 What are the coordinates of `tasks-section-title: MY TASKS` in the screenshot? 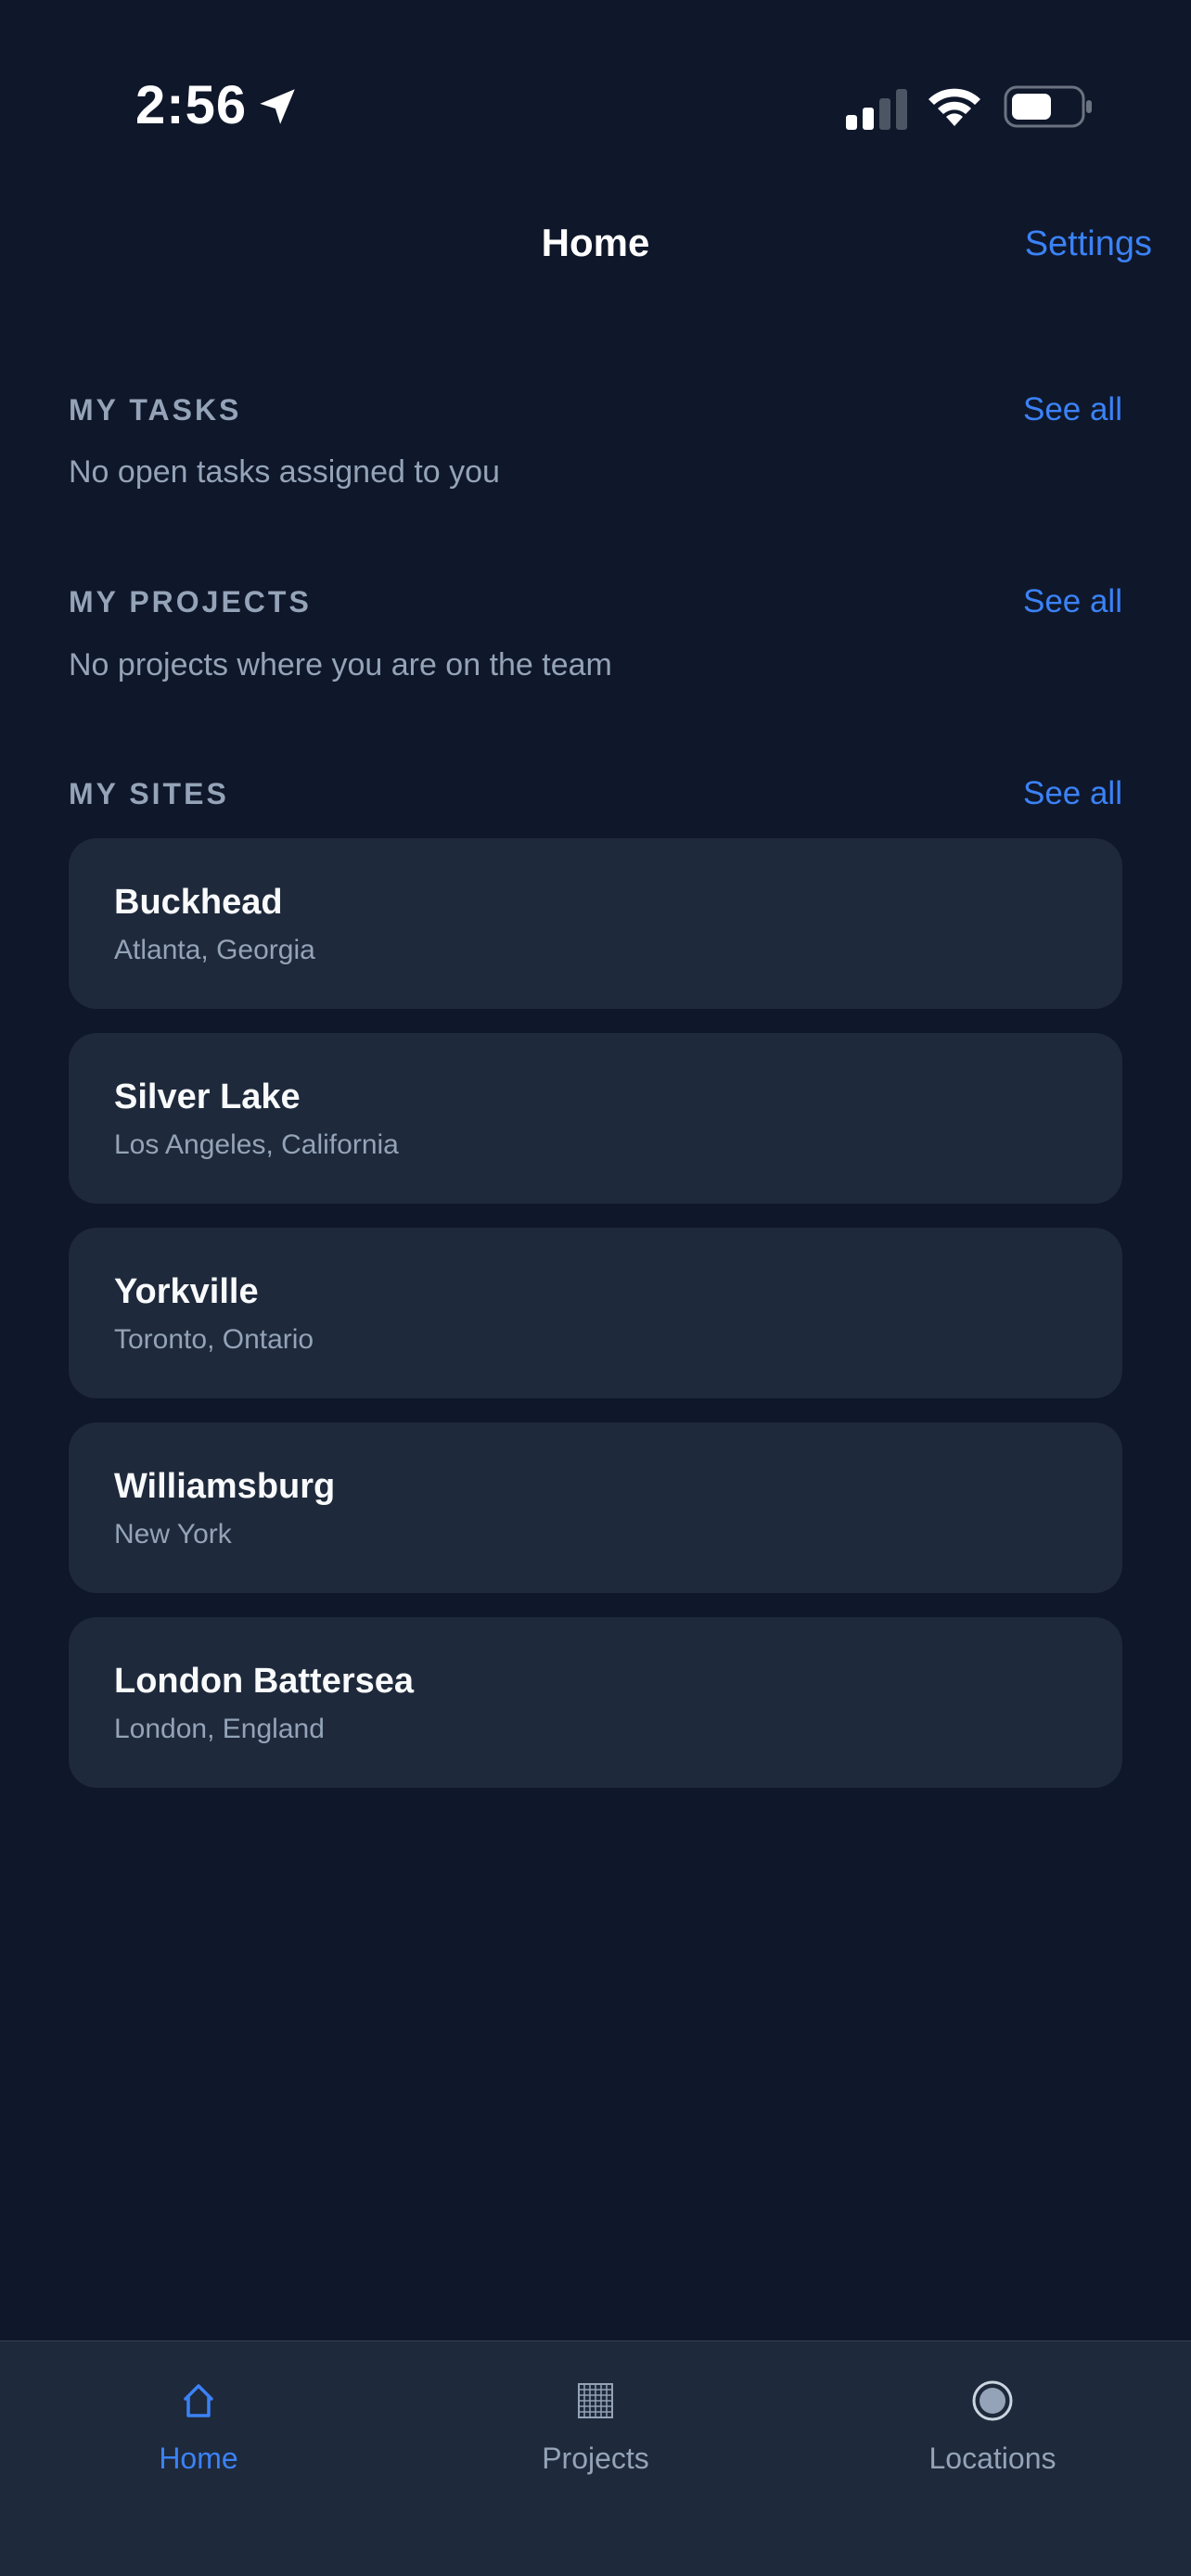 It's located at (155, 410).